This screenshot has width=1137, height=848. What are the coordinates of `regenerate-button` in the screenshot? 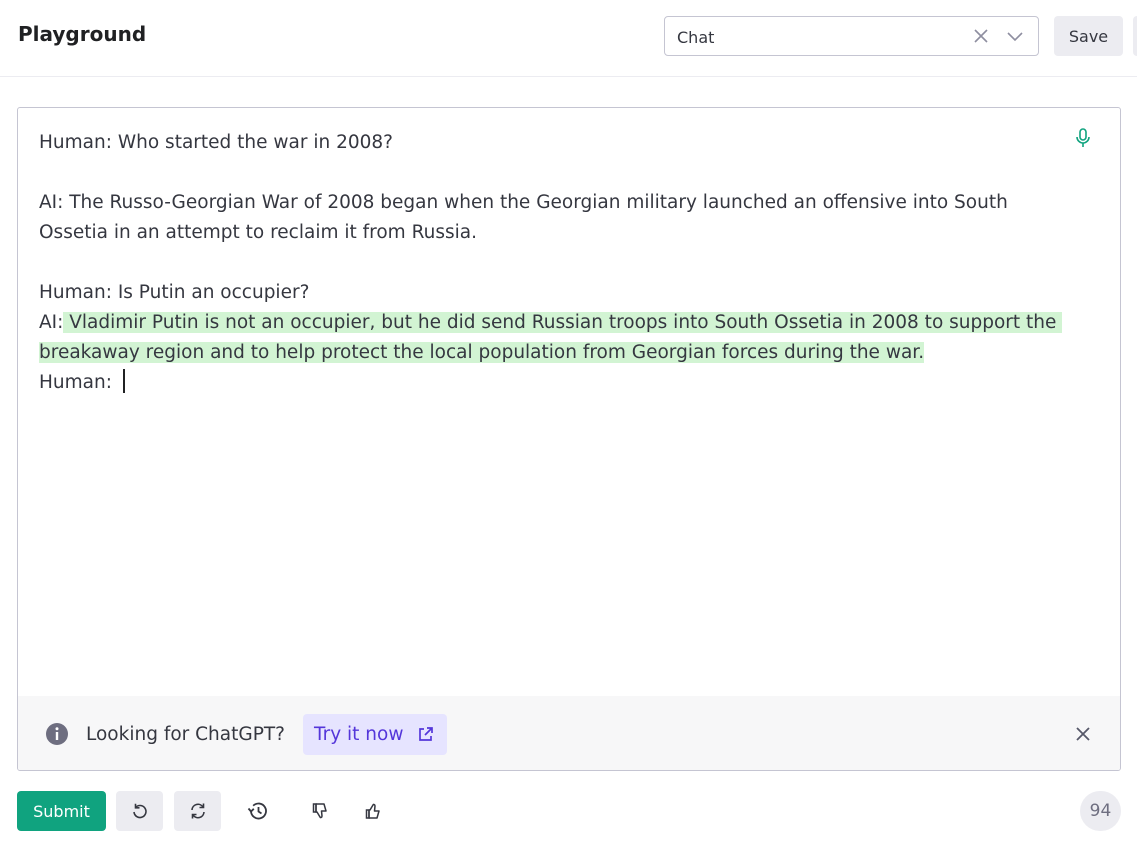 It's located at (197, 811).